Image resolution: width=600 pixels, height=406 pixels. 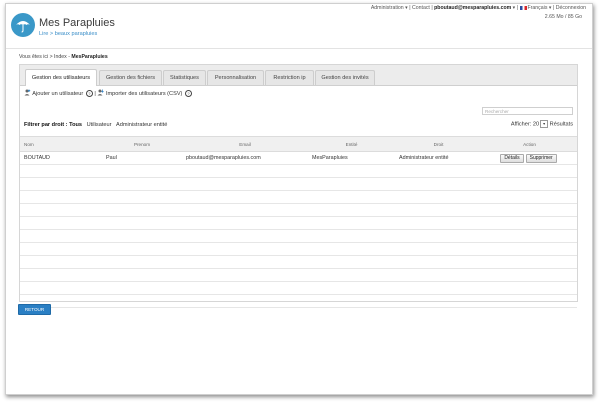 I want to click on filter-option-all: Tous, so click(x=75, y=125).